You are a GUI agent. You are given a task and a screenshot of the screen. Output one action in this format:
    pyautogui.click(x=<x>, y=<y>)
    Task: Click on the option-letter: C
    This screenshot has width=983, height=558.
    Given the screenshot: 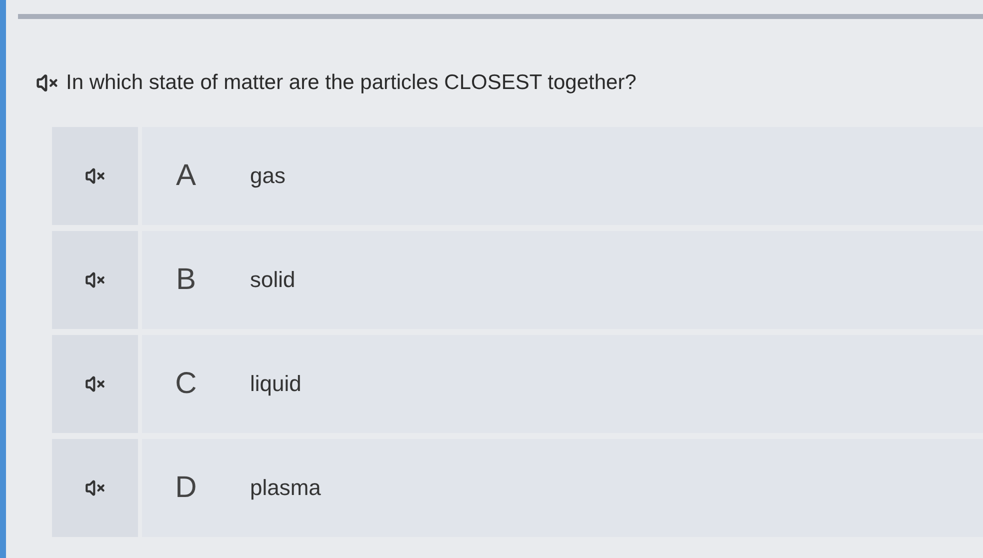 What is the action you would take?
    pyautogui.click(x=186, y=384)
    